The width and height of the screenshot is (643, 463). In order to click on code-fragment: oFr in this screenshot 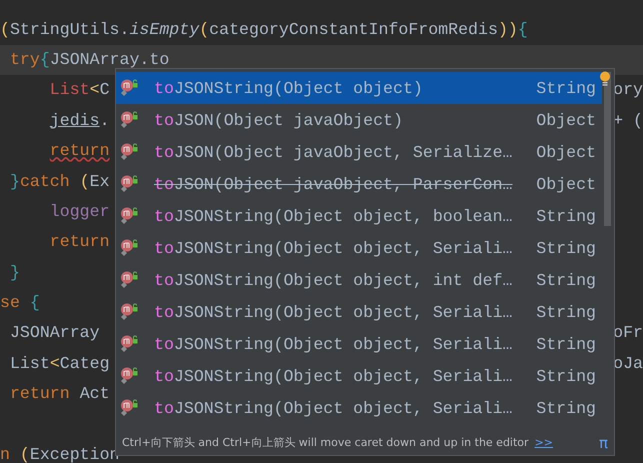, I will do `click(628, 333)`.